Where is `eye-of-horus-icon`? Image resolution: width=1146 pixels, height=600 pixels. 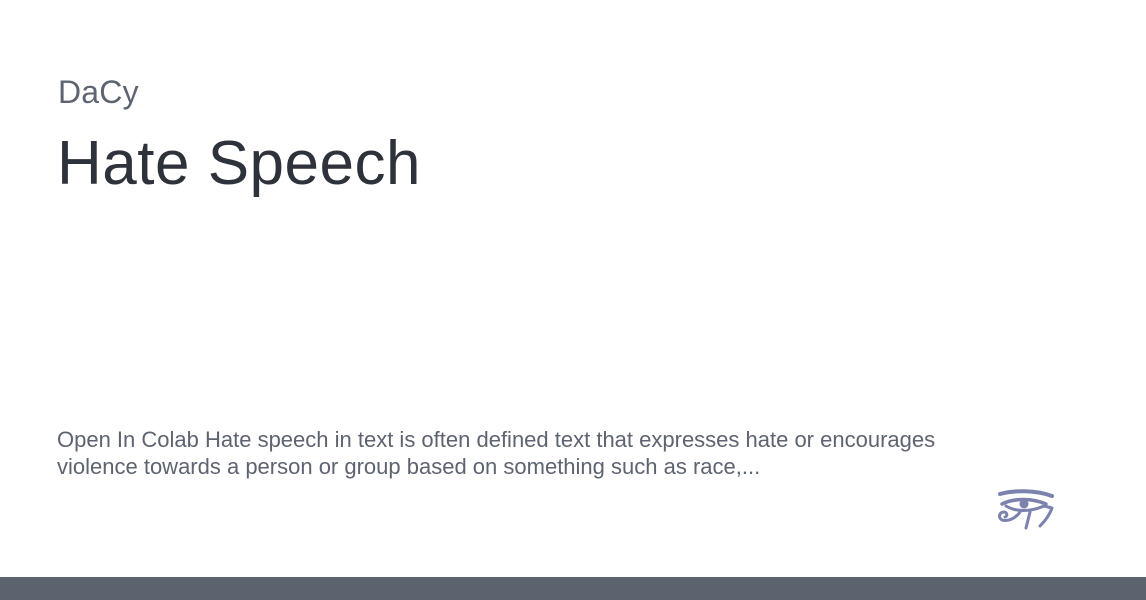
eye-of-horus-icon is located at coordinates (1026, 511).